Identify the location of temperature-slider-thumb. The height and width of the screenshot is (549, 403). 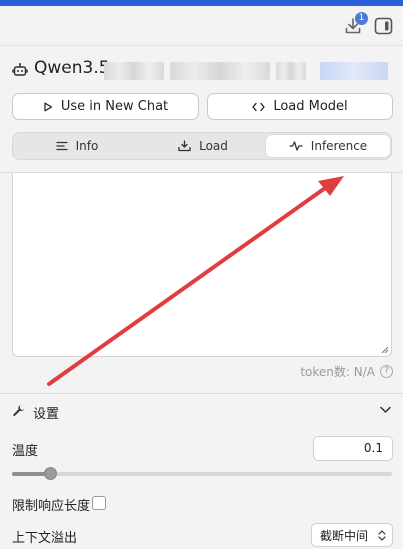
(50, 473).